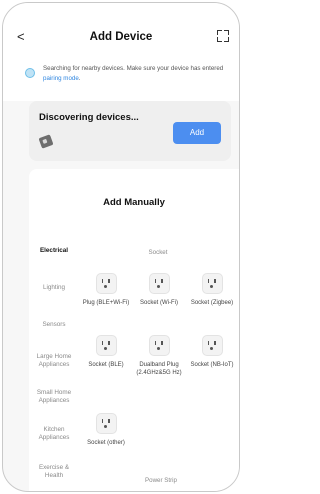 The height and width of the screenshot is (494, 320). What do you see at coordinates (121, 29) in the screenshot?
I see `header: < Add Device` at bounding box center [121, 29].